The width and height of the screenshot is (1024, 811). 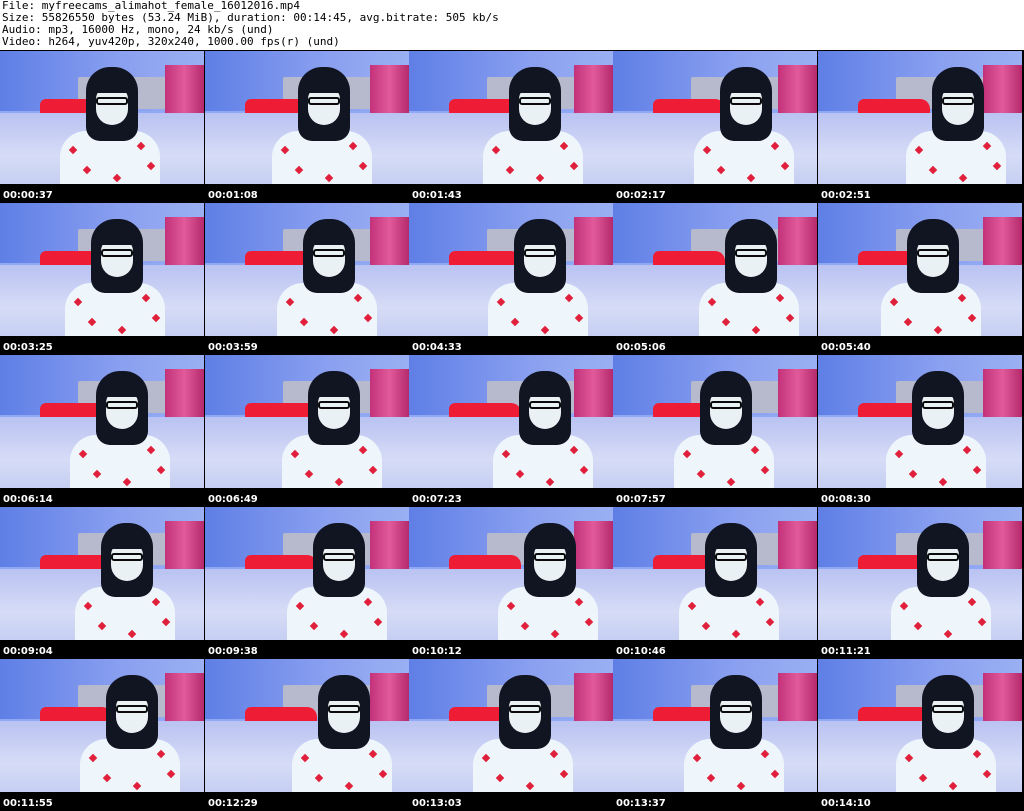 I want to click on thumbnail-cell: 00:02:17, so click(x=715, y=127).